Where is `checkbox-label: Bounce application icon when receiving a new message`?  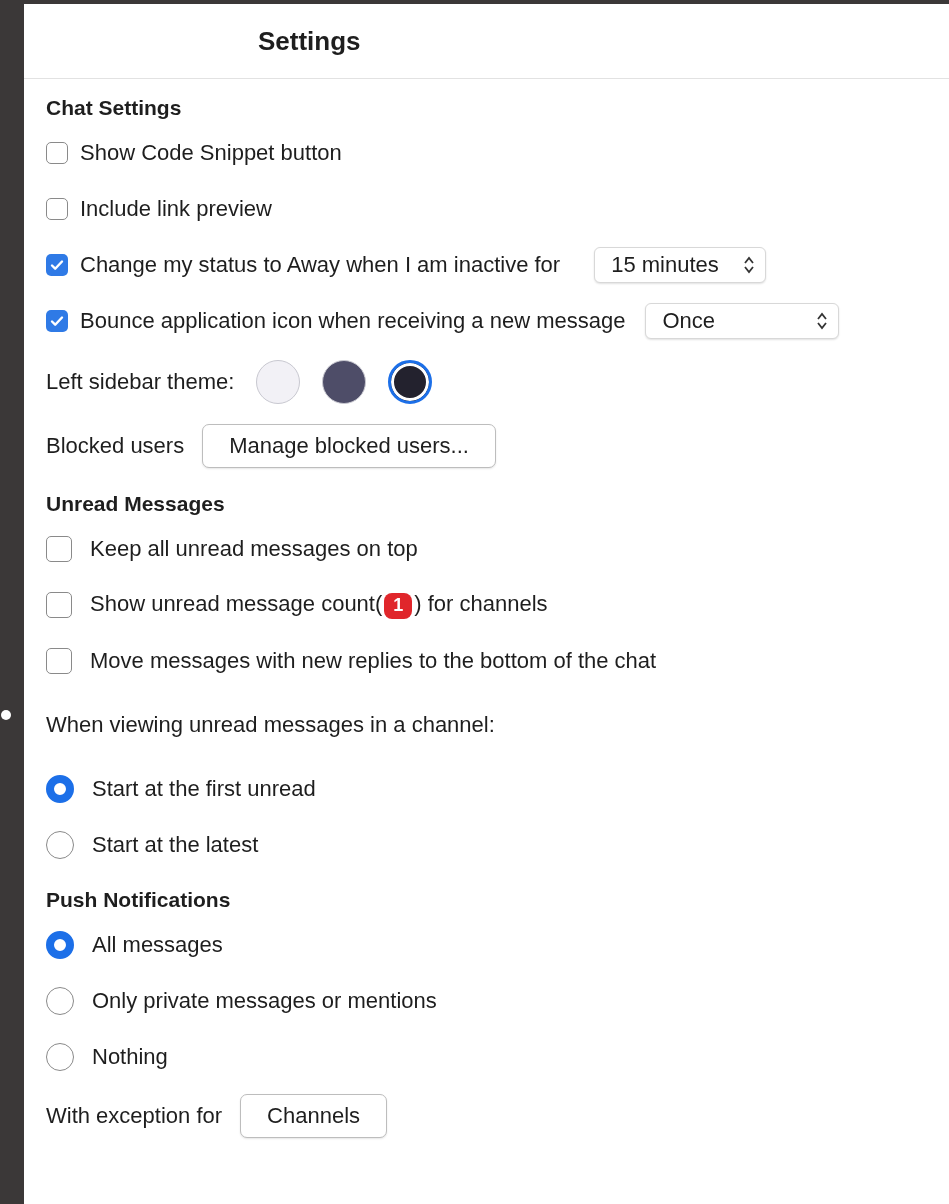
checkbox-label: Bounce application icon when receiving a new message is located at coordinates (353, 321).